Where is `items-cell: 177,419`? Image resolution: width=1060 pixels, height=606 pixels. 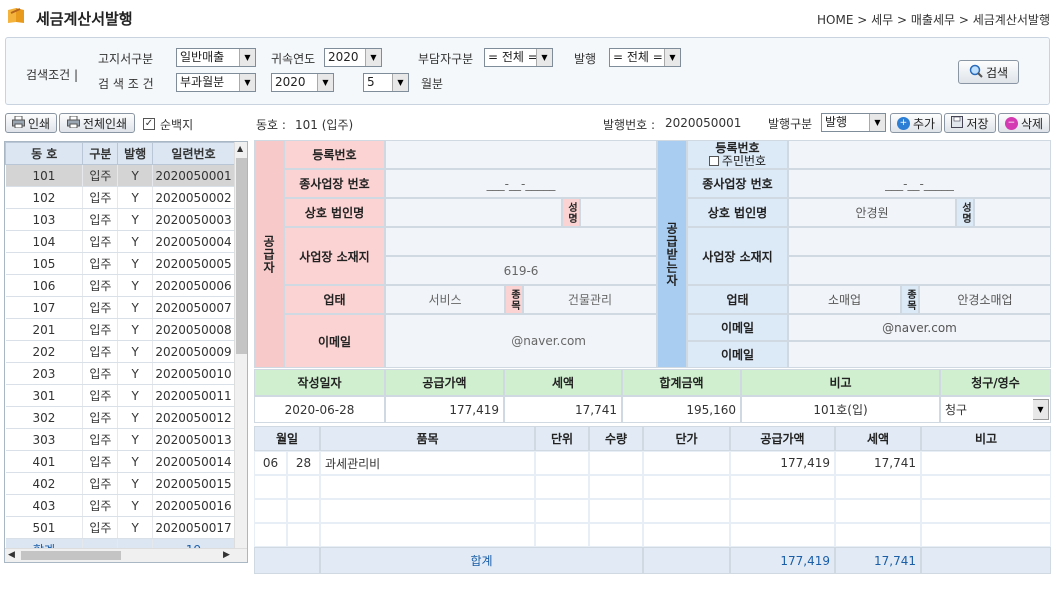
items-cell: 177,419 is located at coordinates (782, 463).